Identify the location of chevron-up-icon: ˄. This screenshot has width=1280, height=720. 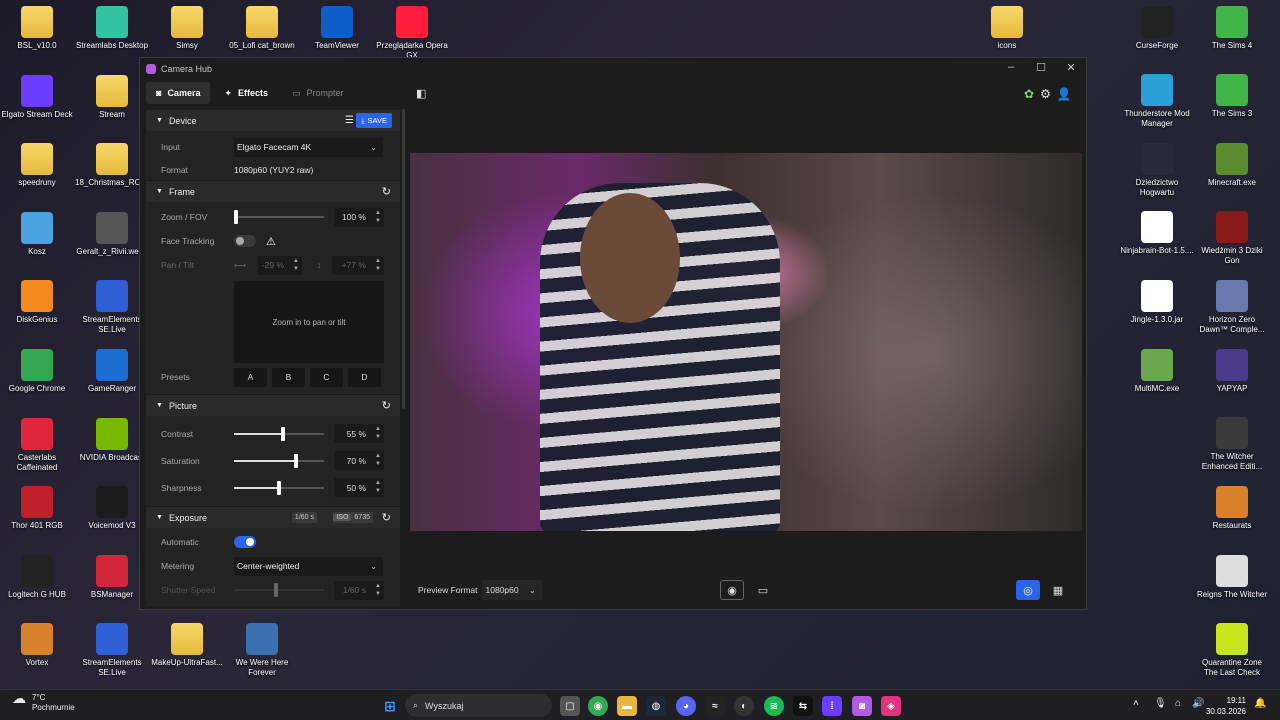
(1136, 703).